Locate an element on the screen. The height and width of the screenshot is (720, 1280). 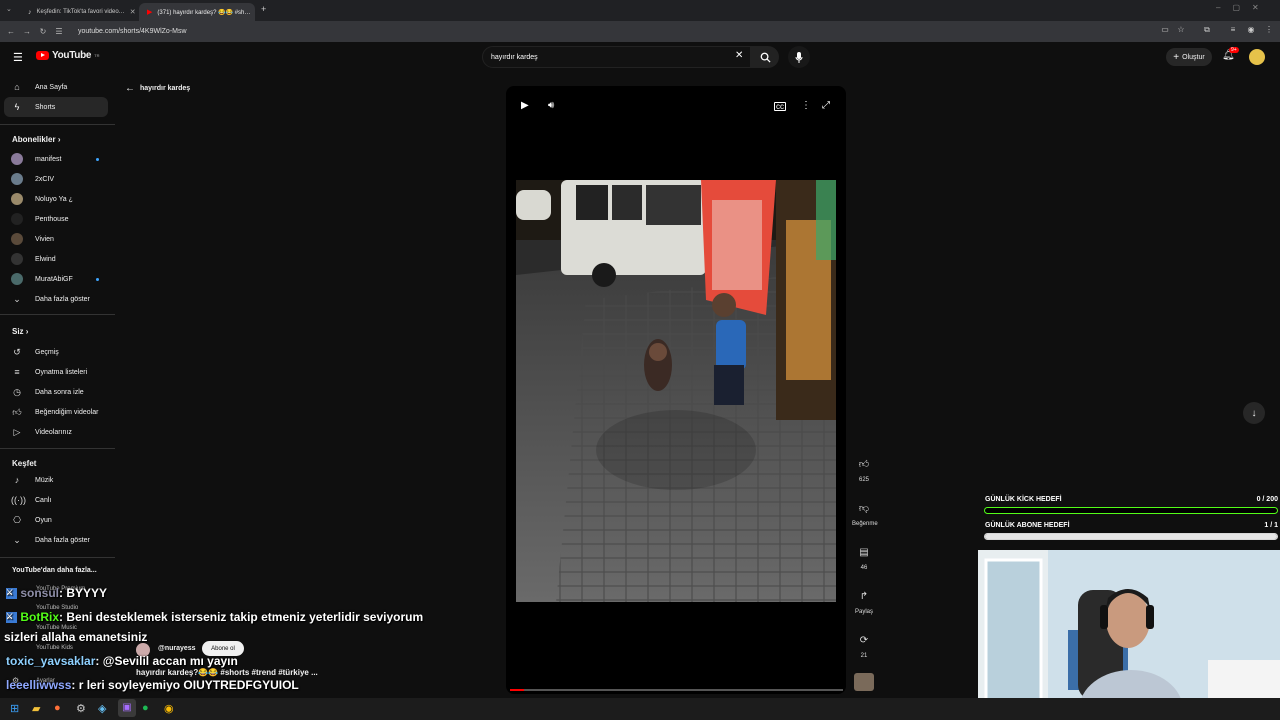
profile-icon: ◉ is located at coordinates (1251, 29).